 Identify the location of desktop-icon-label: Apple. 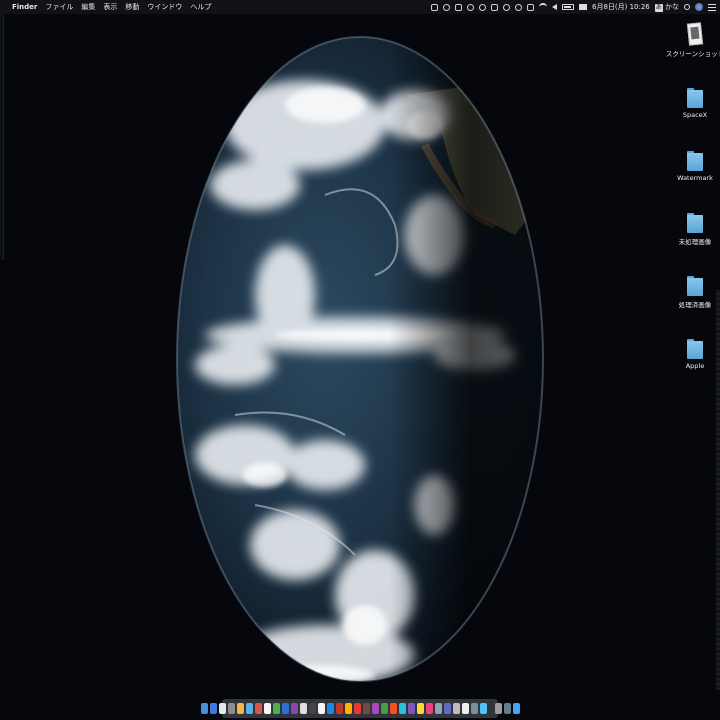
(695, 366).